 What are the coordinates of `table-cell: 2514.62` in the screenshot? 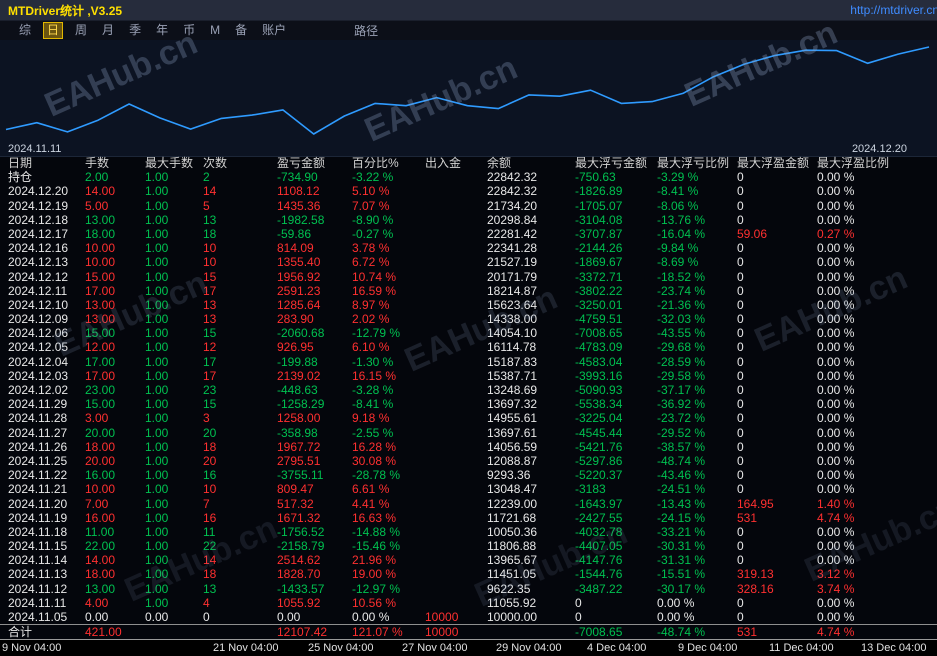 It's located at (299, 560).